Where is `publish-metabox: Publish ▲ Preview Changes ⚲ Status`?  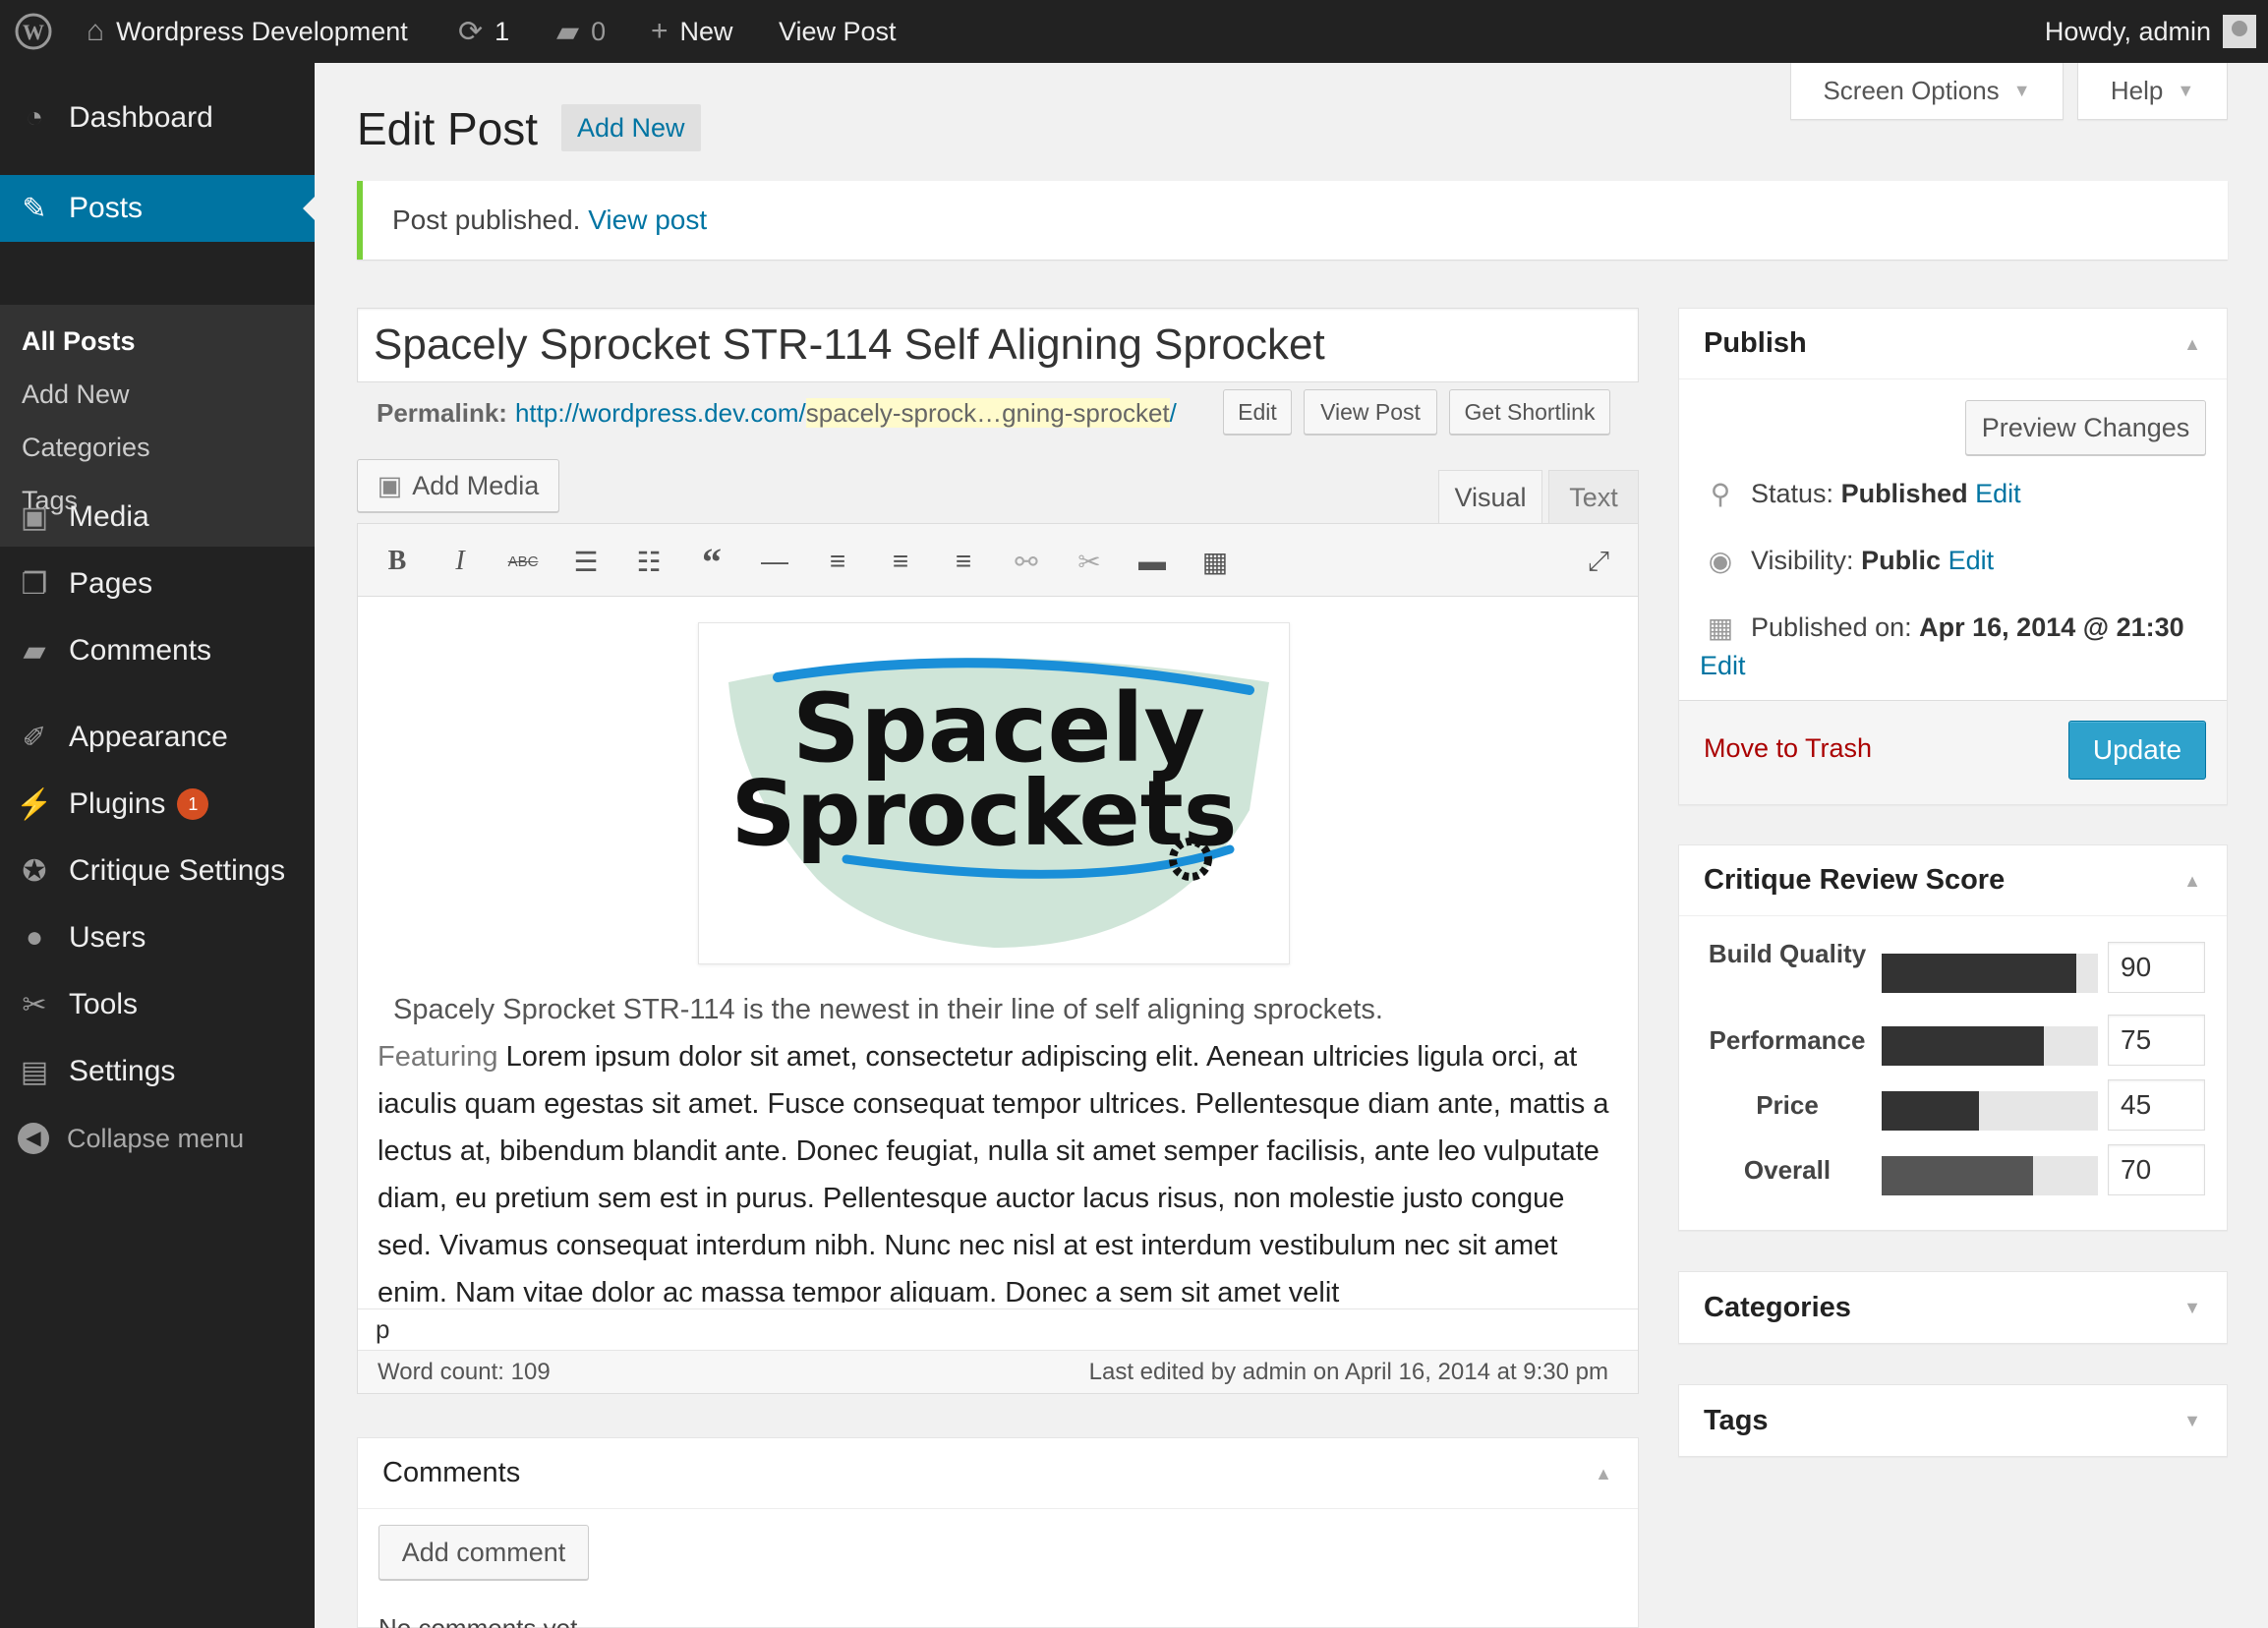 publish-metabox: Publish ▲ Preview Changes ⚲ Status is located at coordinates (1953, 556).